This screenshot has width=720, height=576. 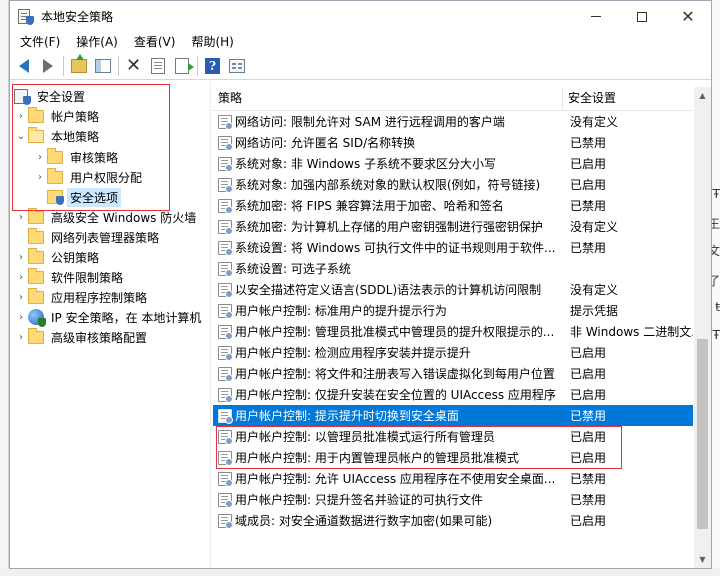 What do you see at coordinates (77, 157) in the screenshot?
I see `tree-item-audit-policy: › 审核策略` at bounding box center [77, 157].